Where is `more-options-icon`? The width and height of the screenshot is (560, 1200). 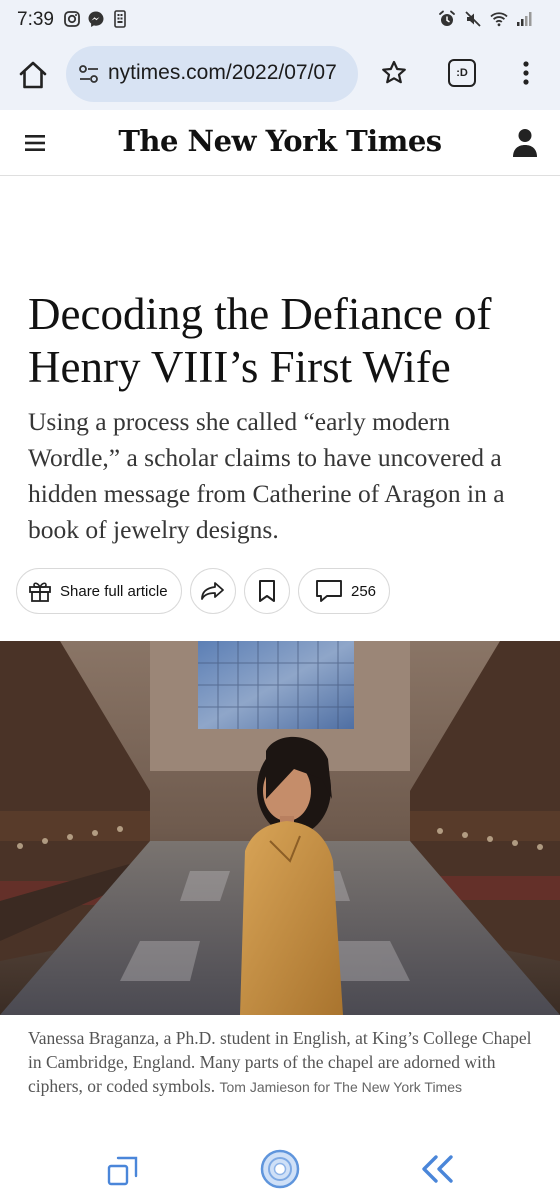 more-options-icon is located at coordinates (526, 73).